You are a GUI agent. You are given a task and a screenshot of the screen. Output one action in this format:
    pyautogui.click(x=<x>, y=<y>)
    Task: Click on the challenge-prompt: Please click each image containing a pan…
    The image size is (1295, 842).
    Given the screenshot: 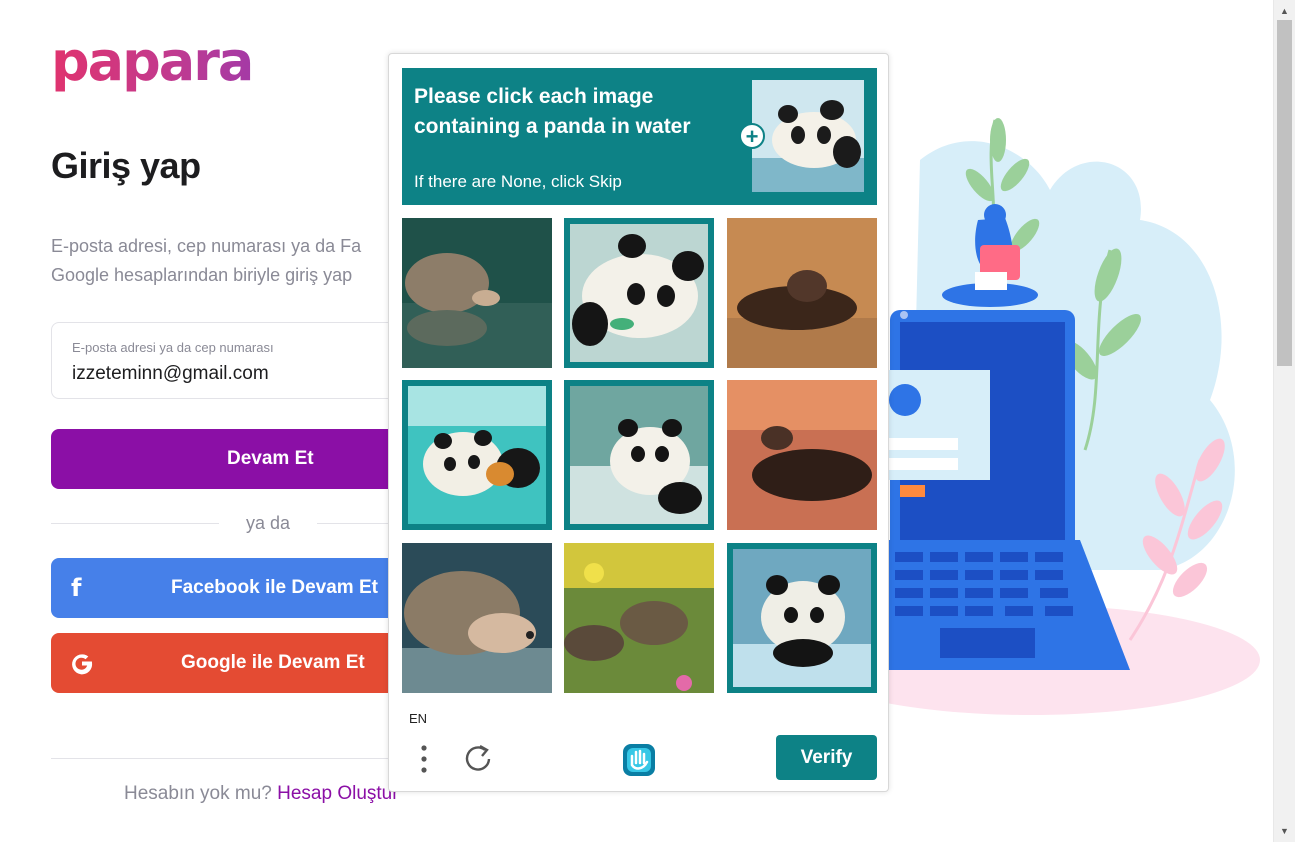 What is the action you would take?
    pyautogui.click(x=552, y=111)
    